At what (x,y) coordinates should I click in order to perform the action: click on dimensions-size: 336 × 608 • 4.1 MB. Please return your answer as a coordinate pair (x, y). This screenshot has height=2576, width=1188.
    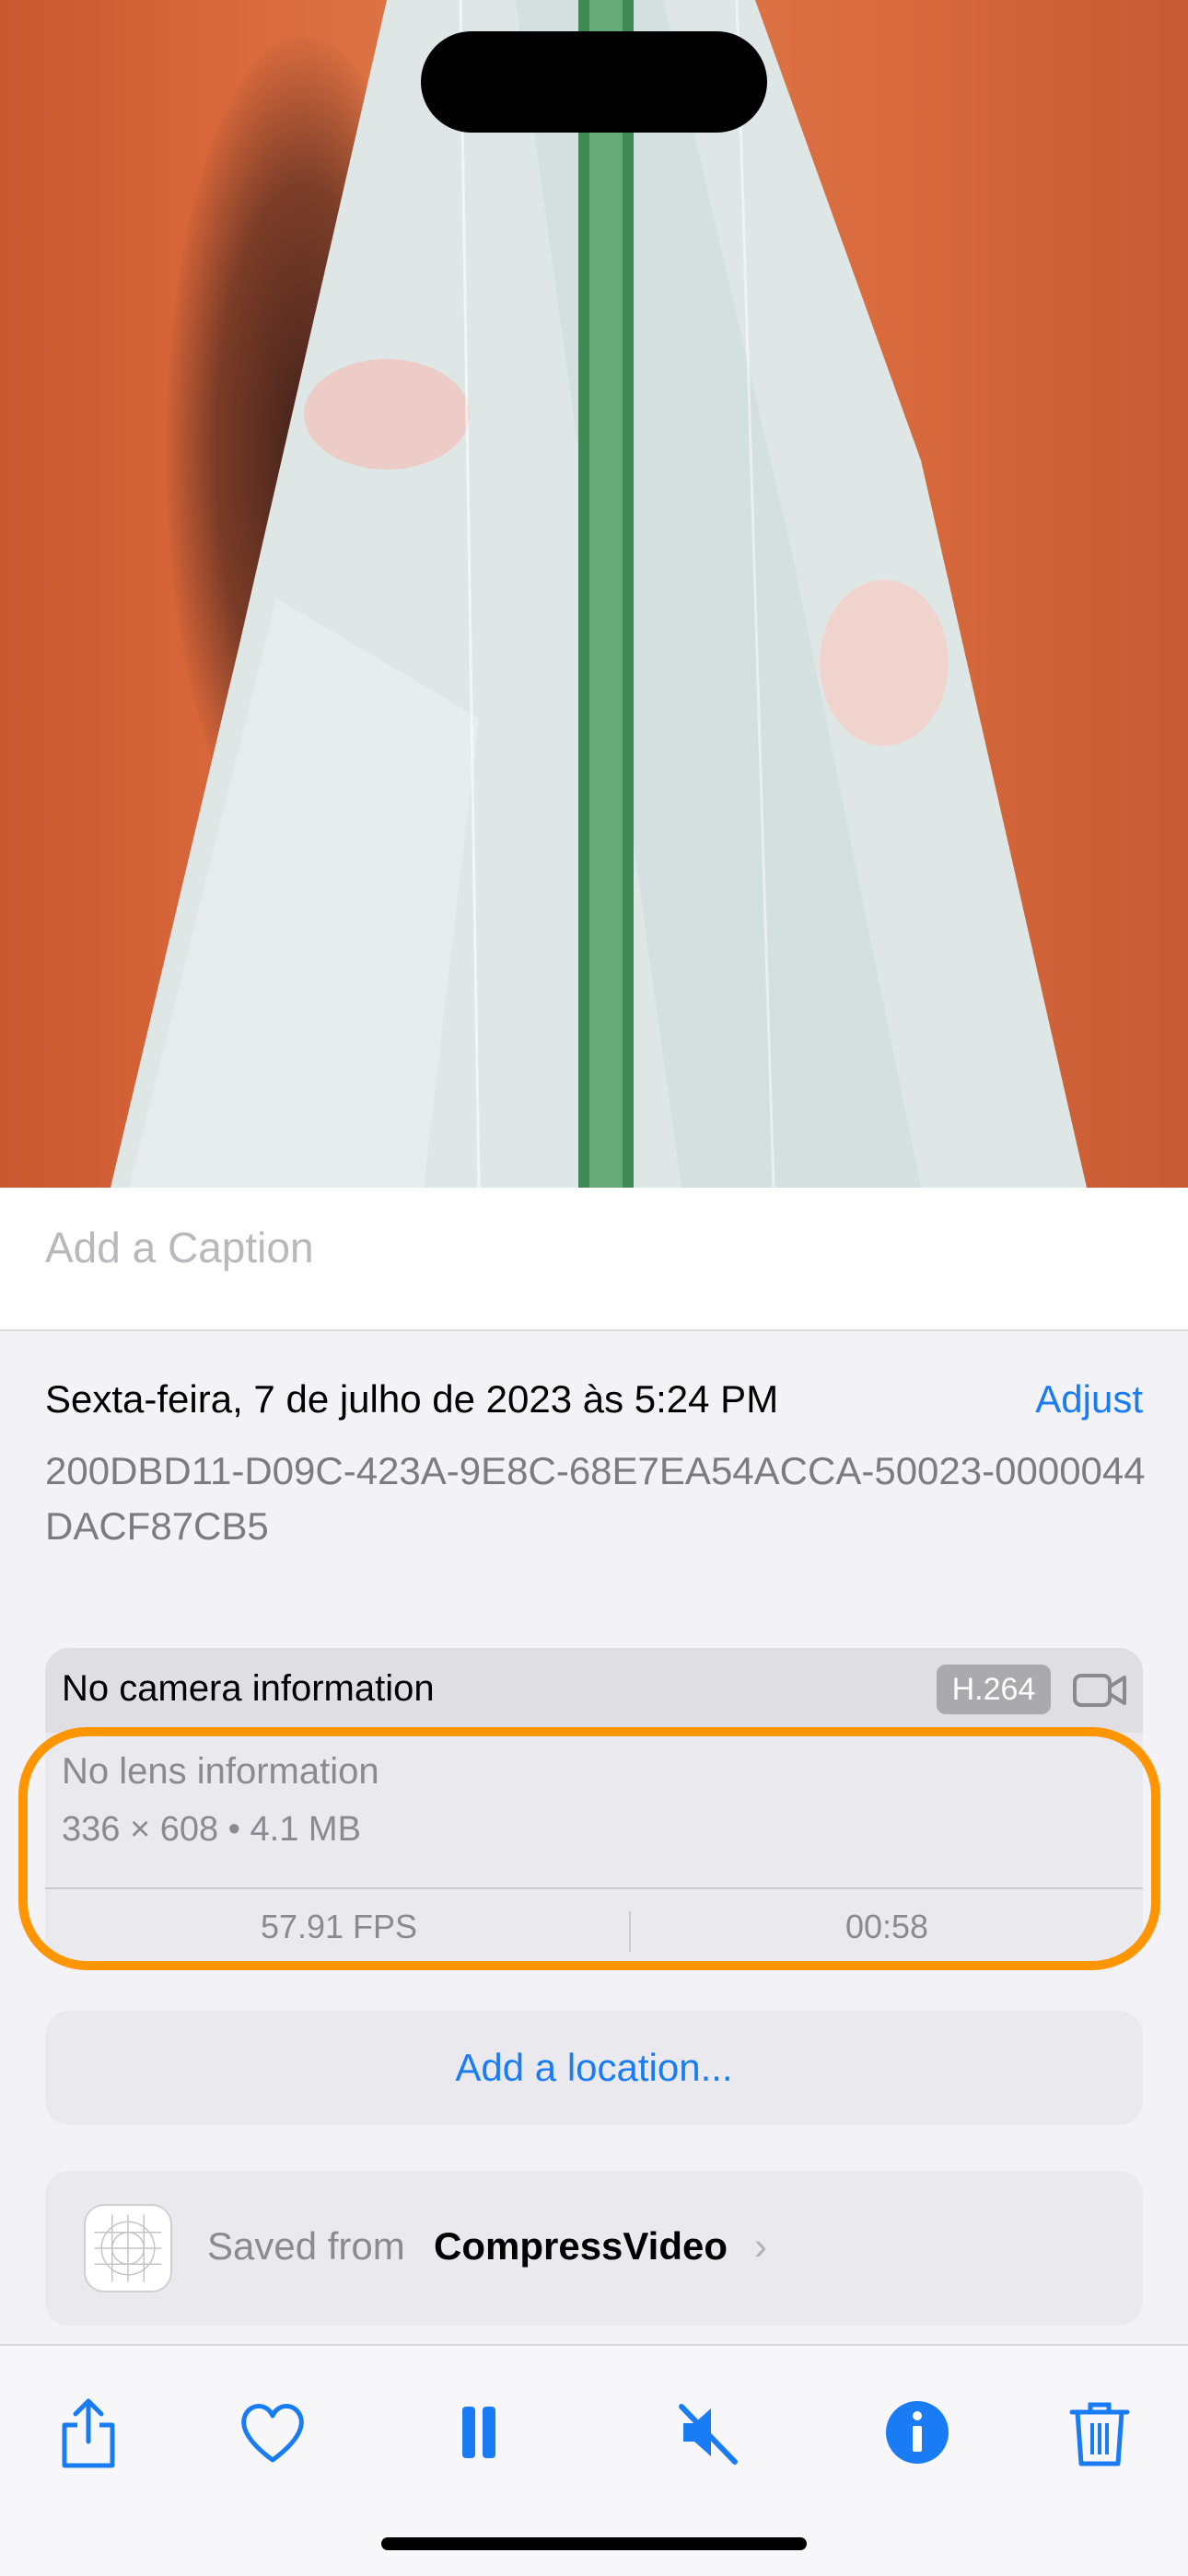
    Looking at the image, I should click on (211, 1829).